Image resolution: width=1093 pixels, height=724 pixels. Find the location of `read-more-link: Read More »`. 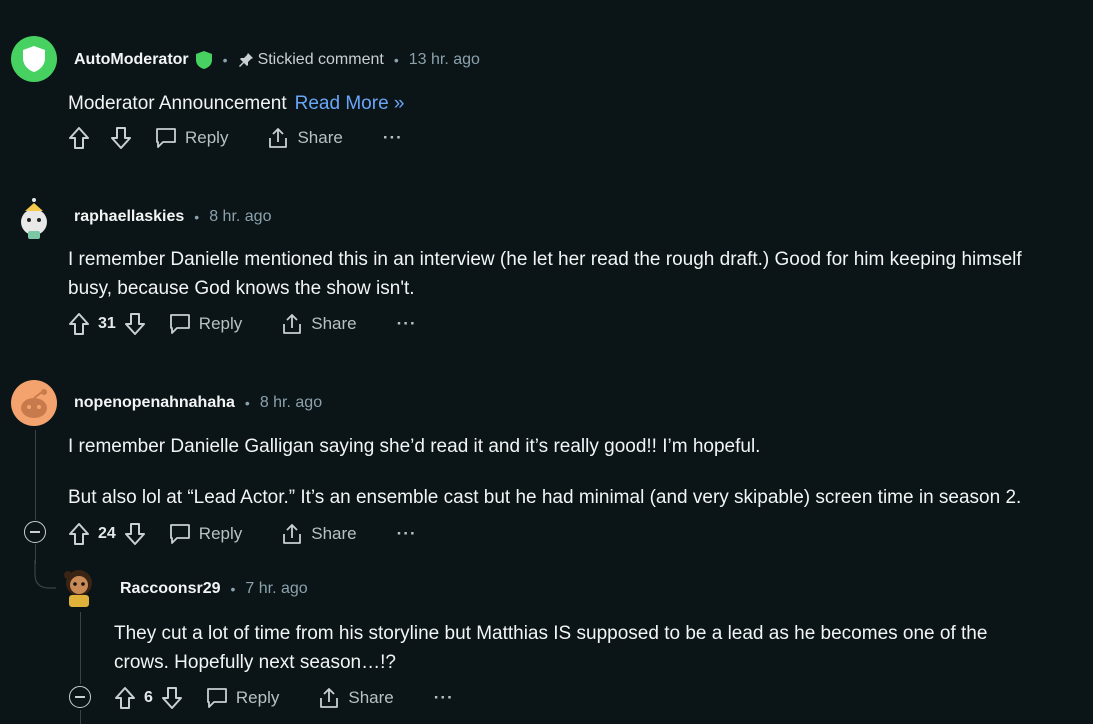

read-more-link: Read More » is located at coordinates (350, 103).